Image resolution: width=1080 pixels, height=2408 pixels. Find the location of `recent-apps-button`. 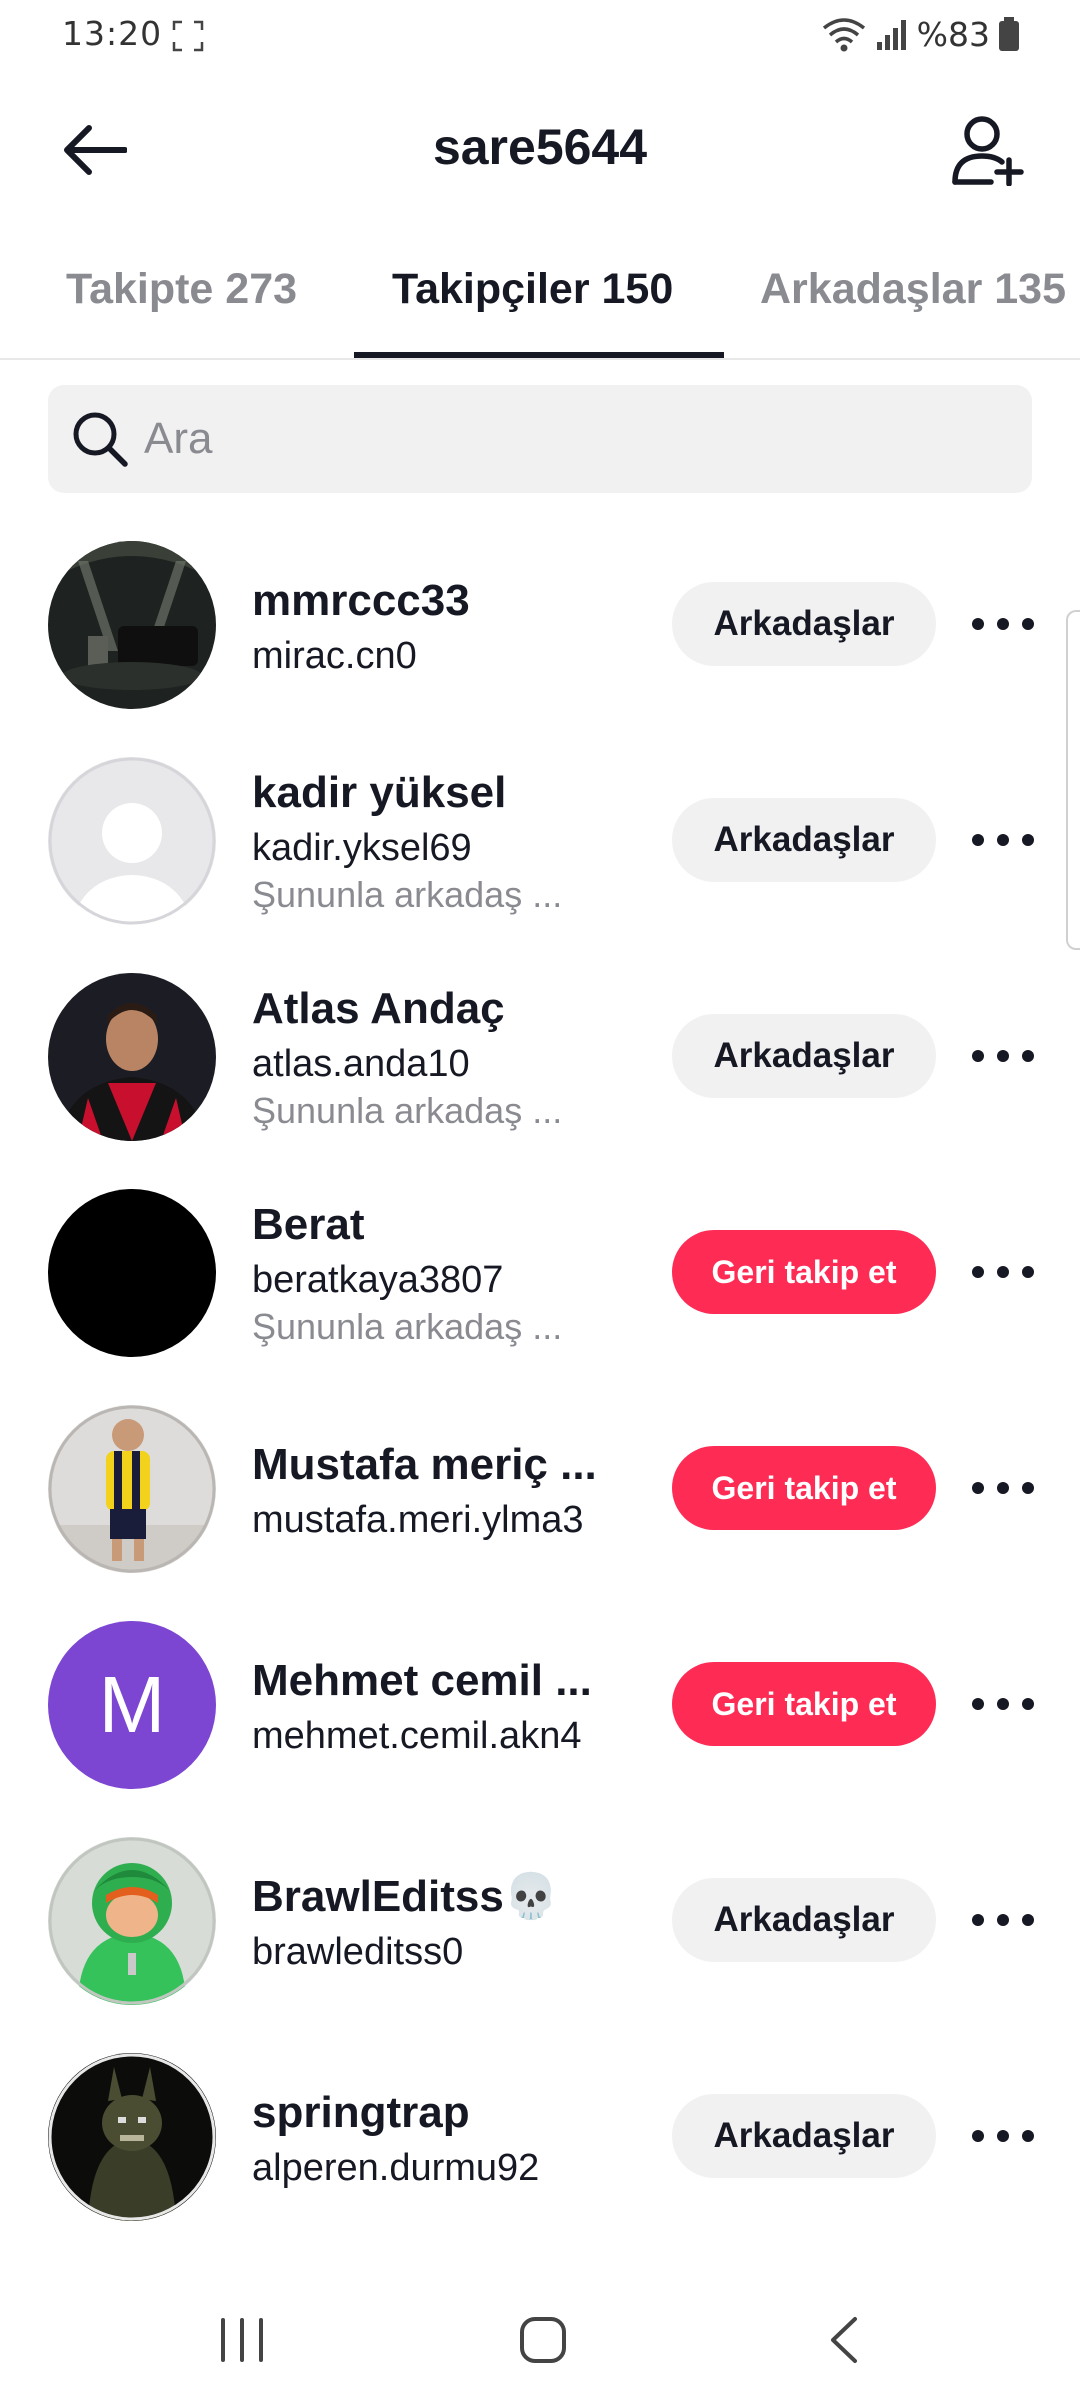

recent-apps-button is located at coordinates (242, 2340).